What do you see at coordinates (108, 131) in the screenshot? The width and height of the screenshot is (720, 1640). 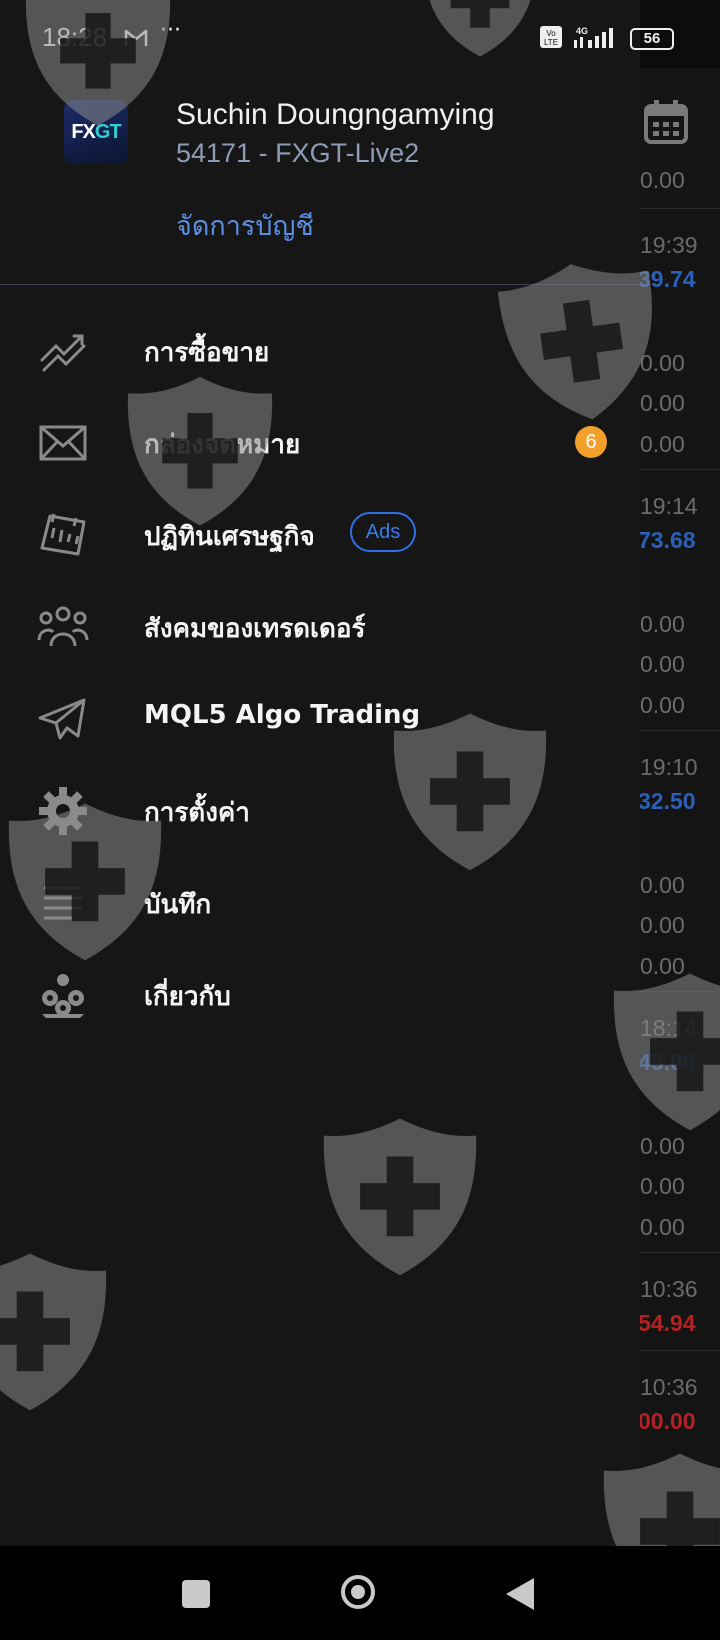 I see `logo-text: GT` at bounding box center [108, 131].